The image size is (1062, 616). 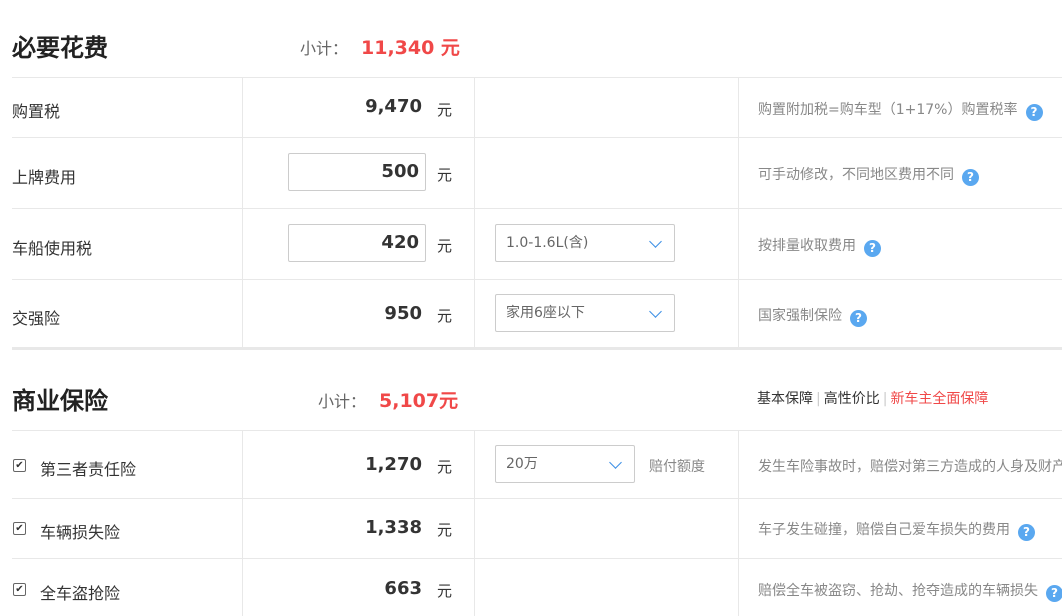 I want to click on note-text: 可手动修改，不同地区费用不同, so click(x=856, y=175).